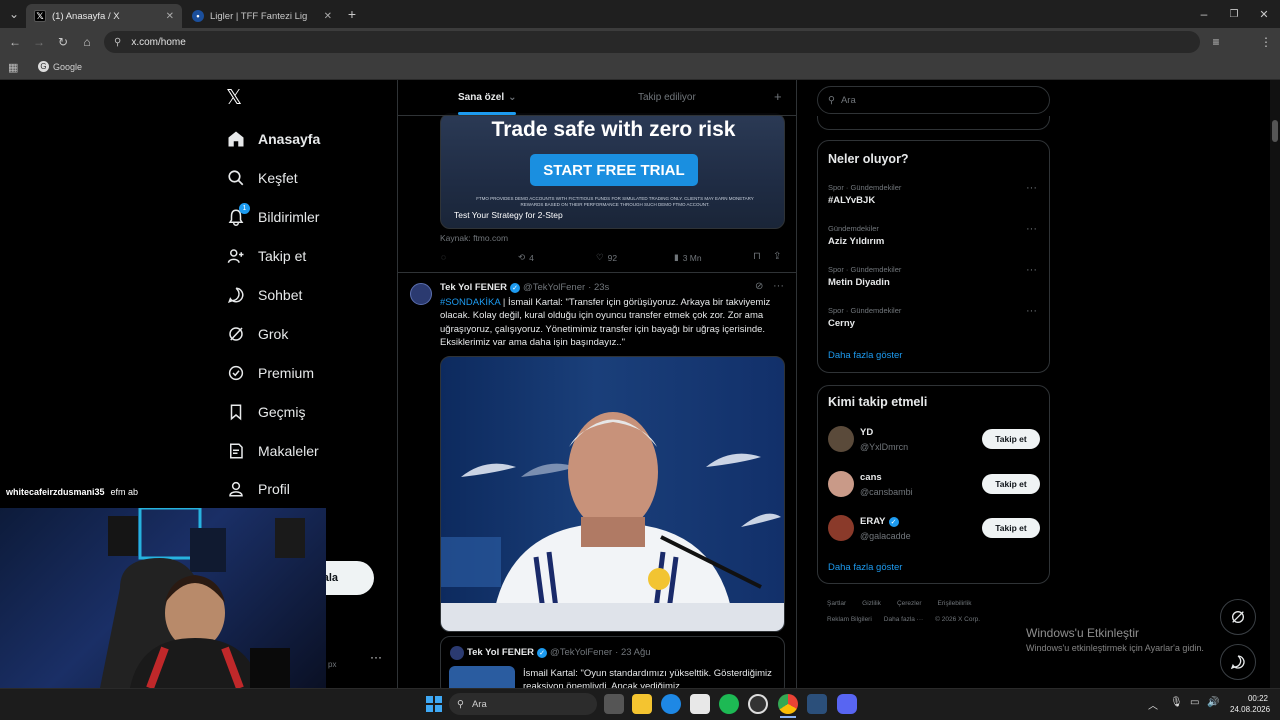 The width and height of the screenshot is (1280, 720). Describe the element at coordinates (236, 98) in the screenshot. I see `x-logo-icon: 𝕏` at that location.